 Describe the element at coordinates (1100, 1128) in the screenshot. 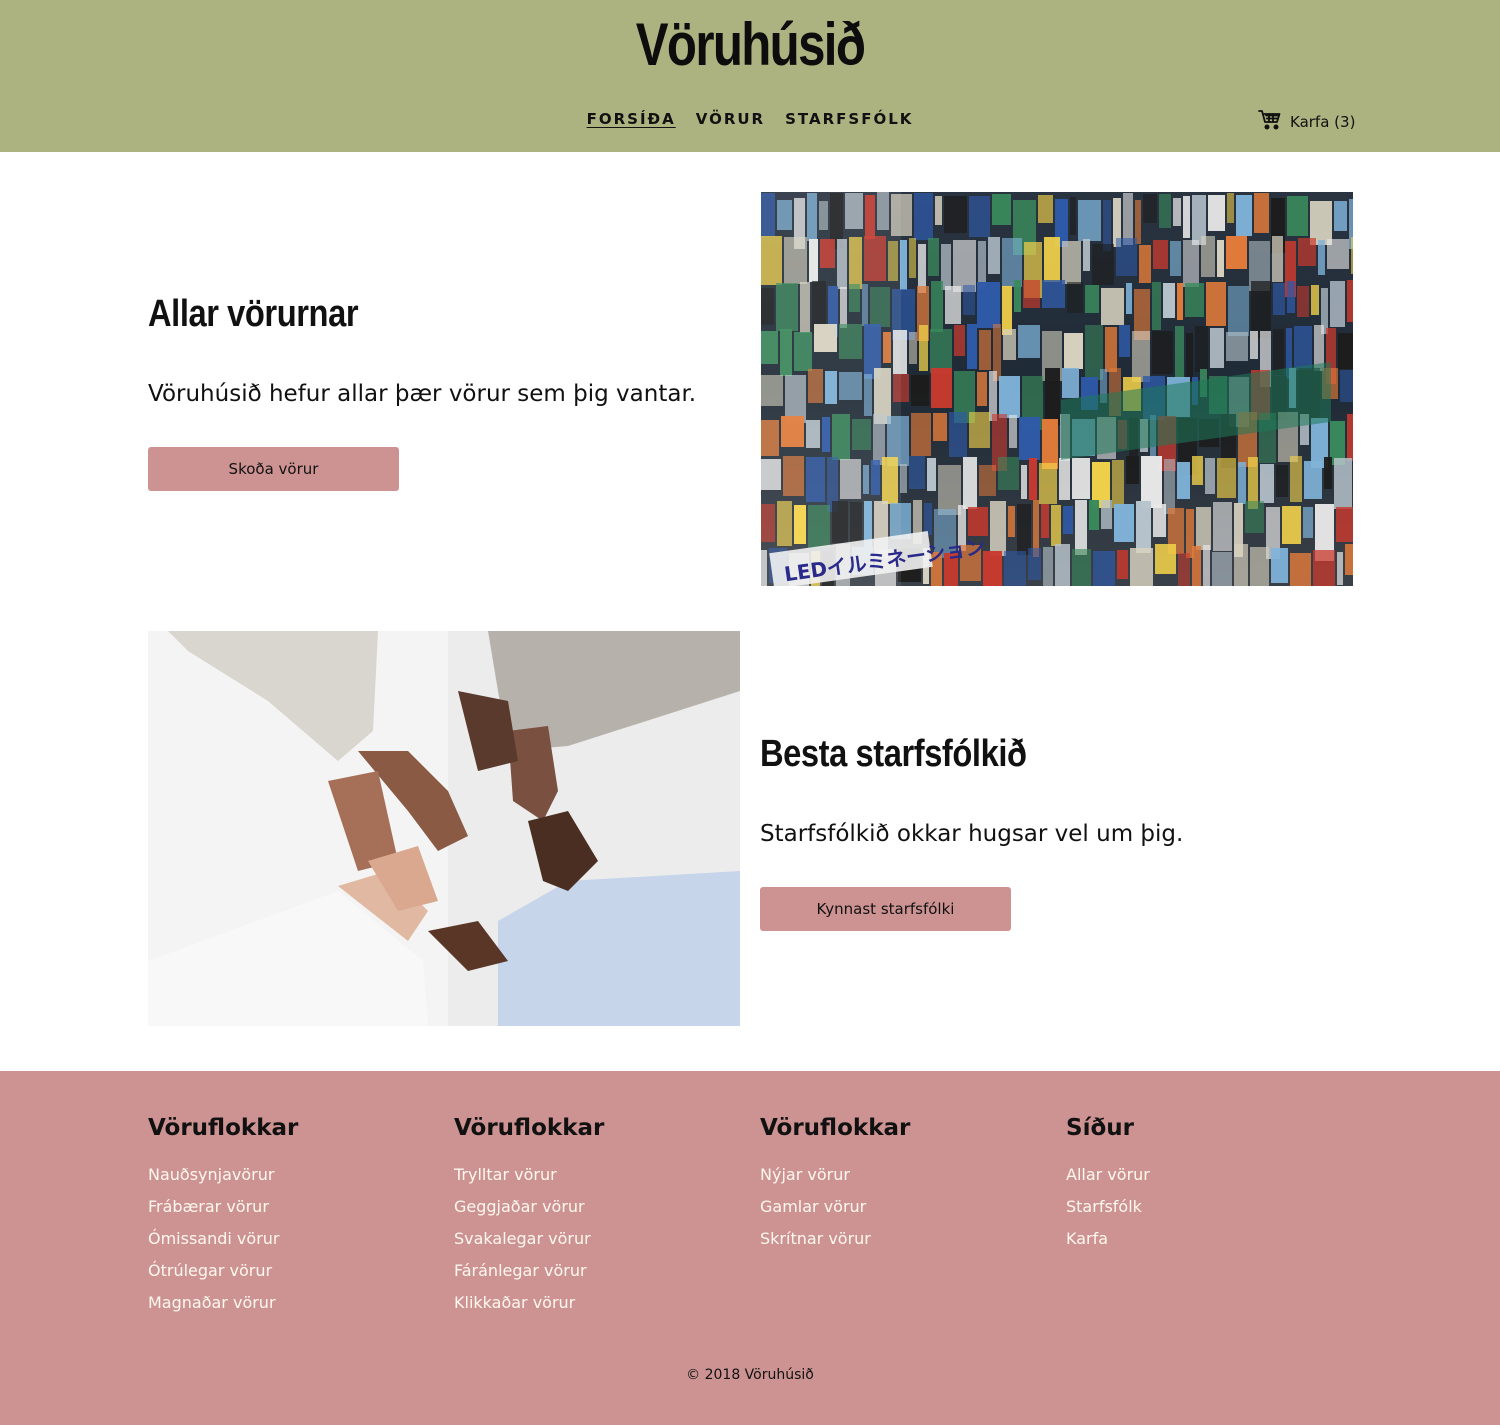

I see `footer-column-title: Síður` at that location.